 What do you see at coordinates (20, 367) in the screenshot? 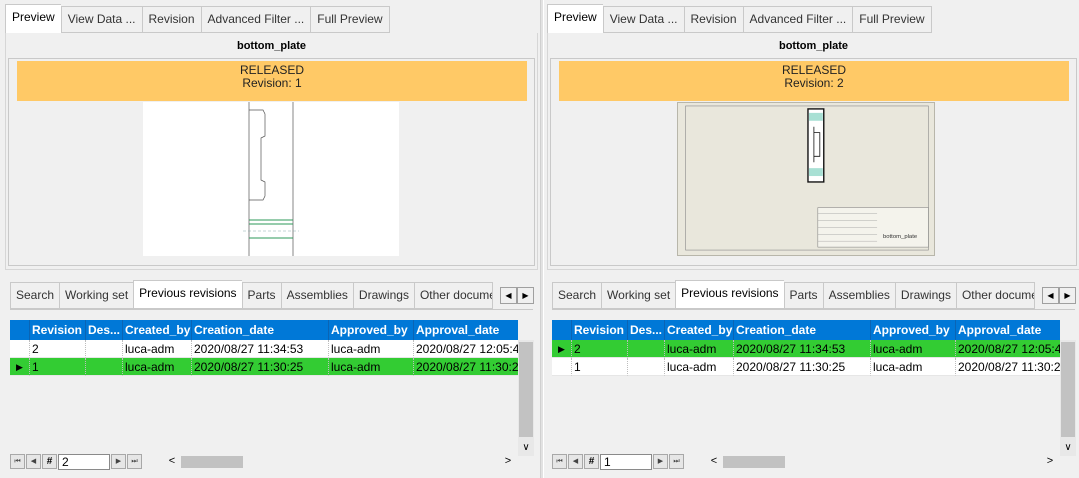
I see `row-pointer-icon: ▶` at bounding box center [20, 367].